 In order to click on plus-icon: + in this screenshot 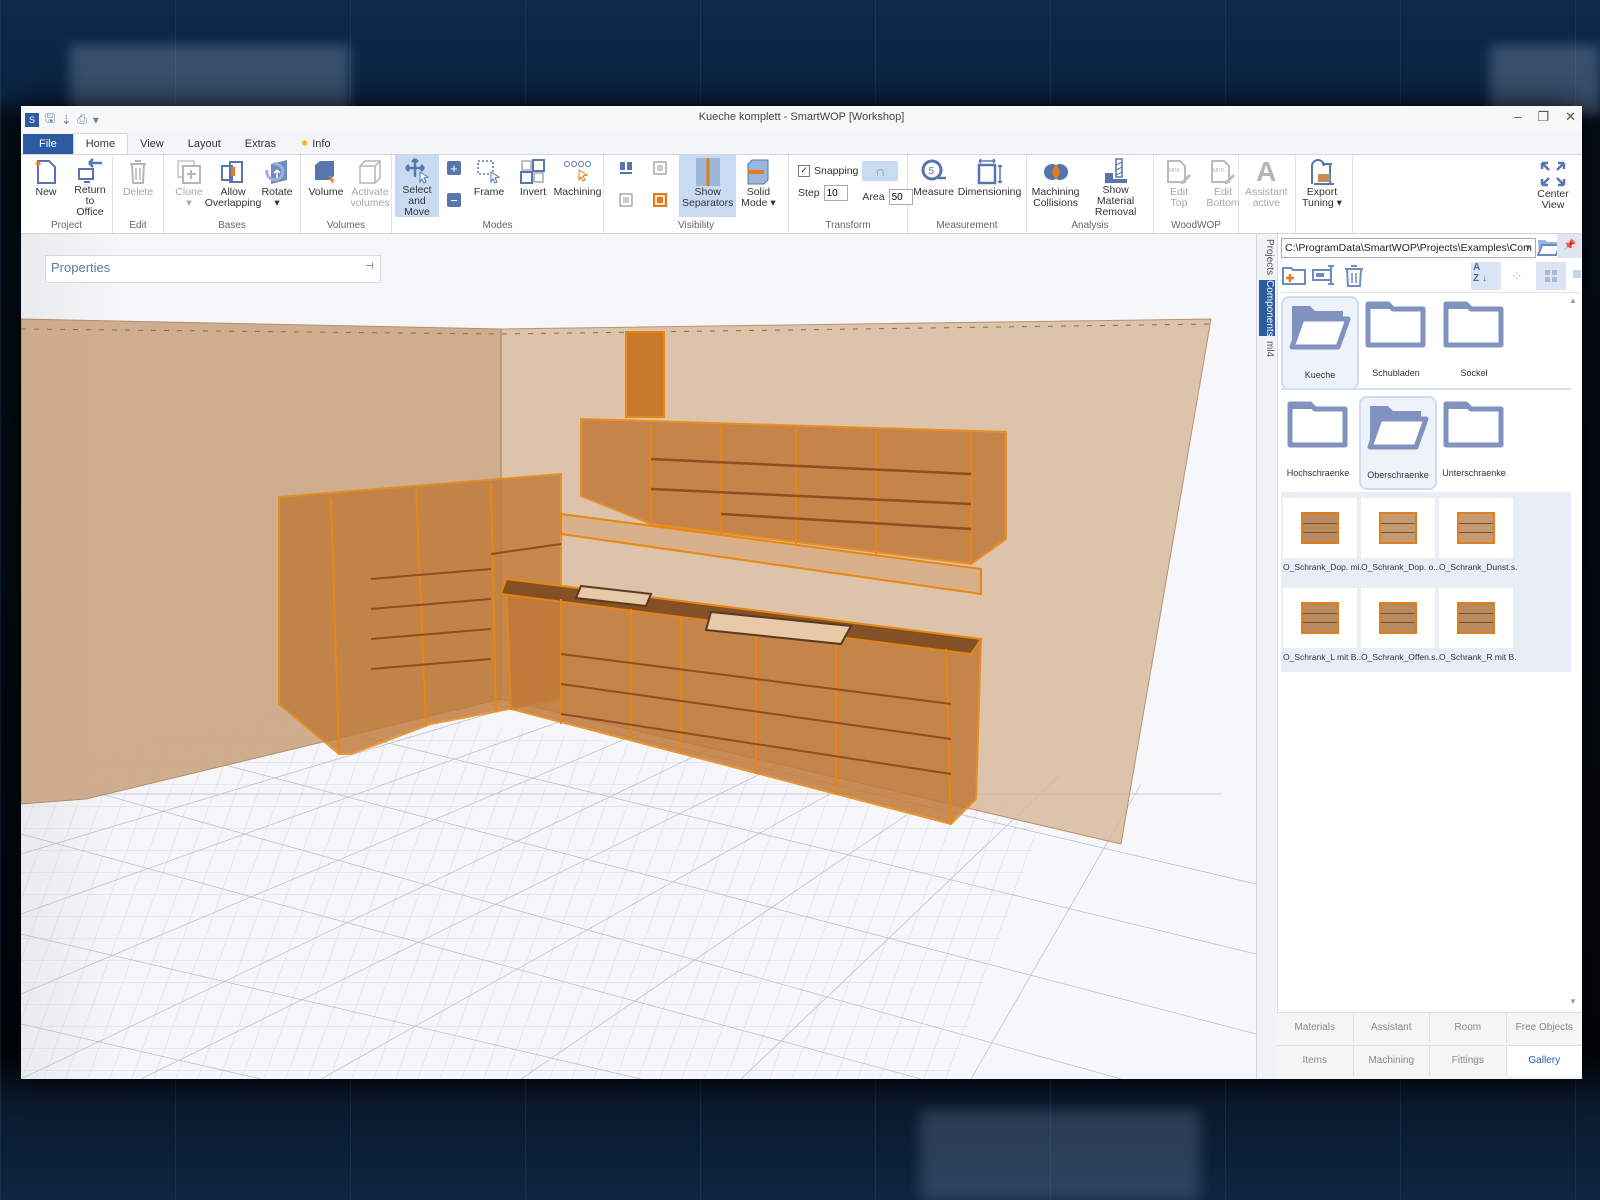, I will do `click(454, 168)`.